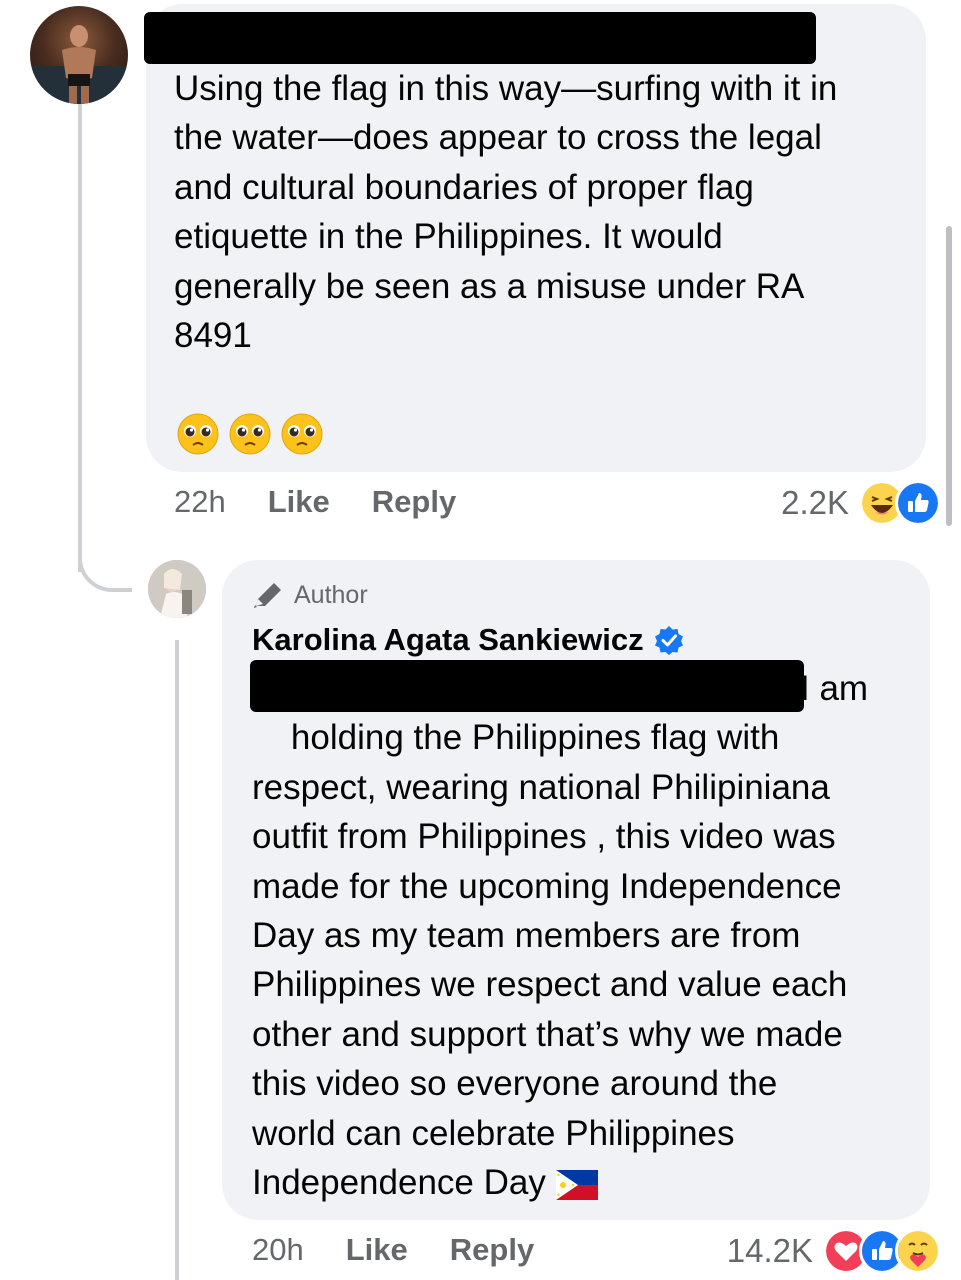  I want to click on comment-timestamp: 22h, so click(200, 502).